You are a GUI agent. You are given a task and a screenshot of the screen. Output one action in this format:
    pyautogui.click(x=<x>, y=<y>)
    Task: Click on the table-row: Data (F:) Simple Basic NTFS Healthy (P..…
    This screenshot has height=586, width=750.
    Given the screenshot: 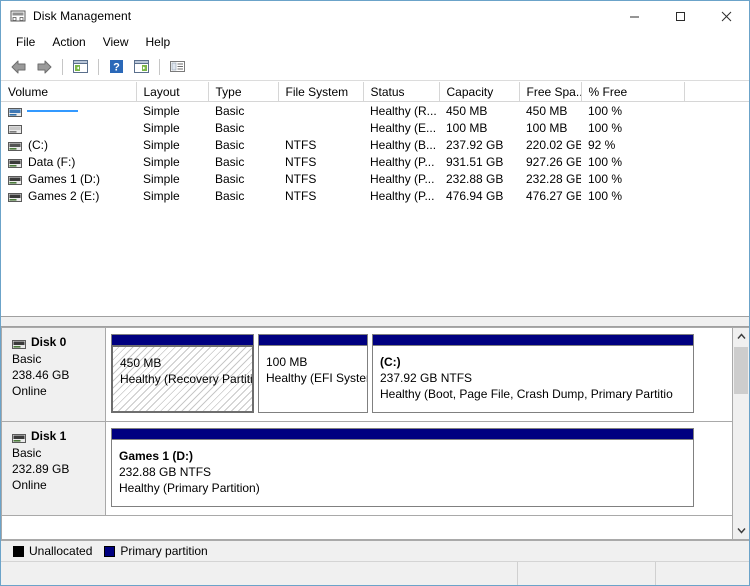 What is the action you would take?
    pyautogui.click(x=375, y=161)
    